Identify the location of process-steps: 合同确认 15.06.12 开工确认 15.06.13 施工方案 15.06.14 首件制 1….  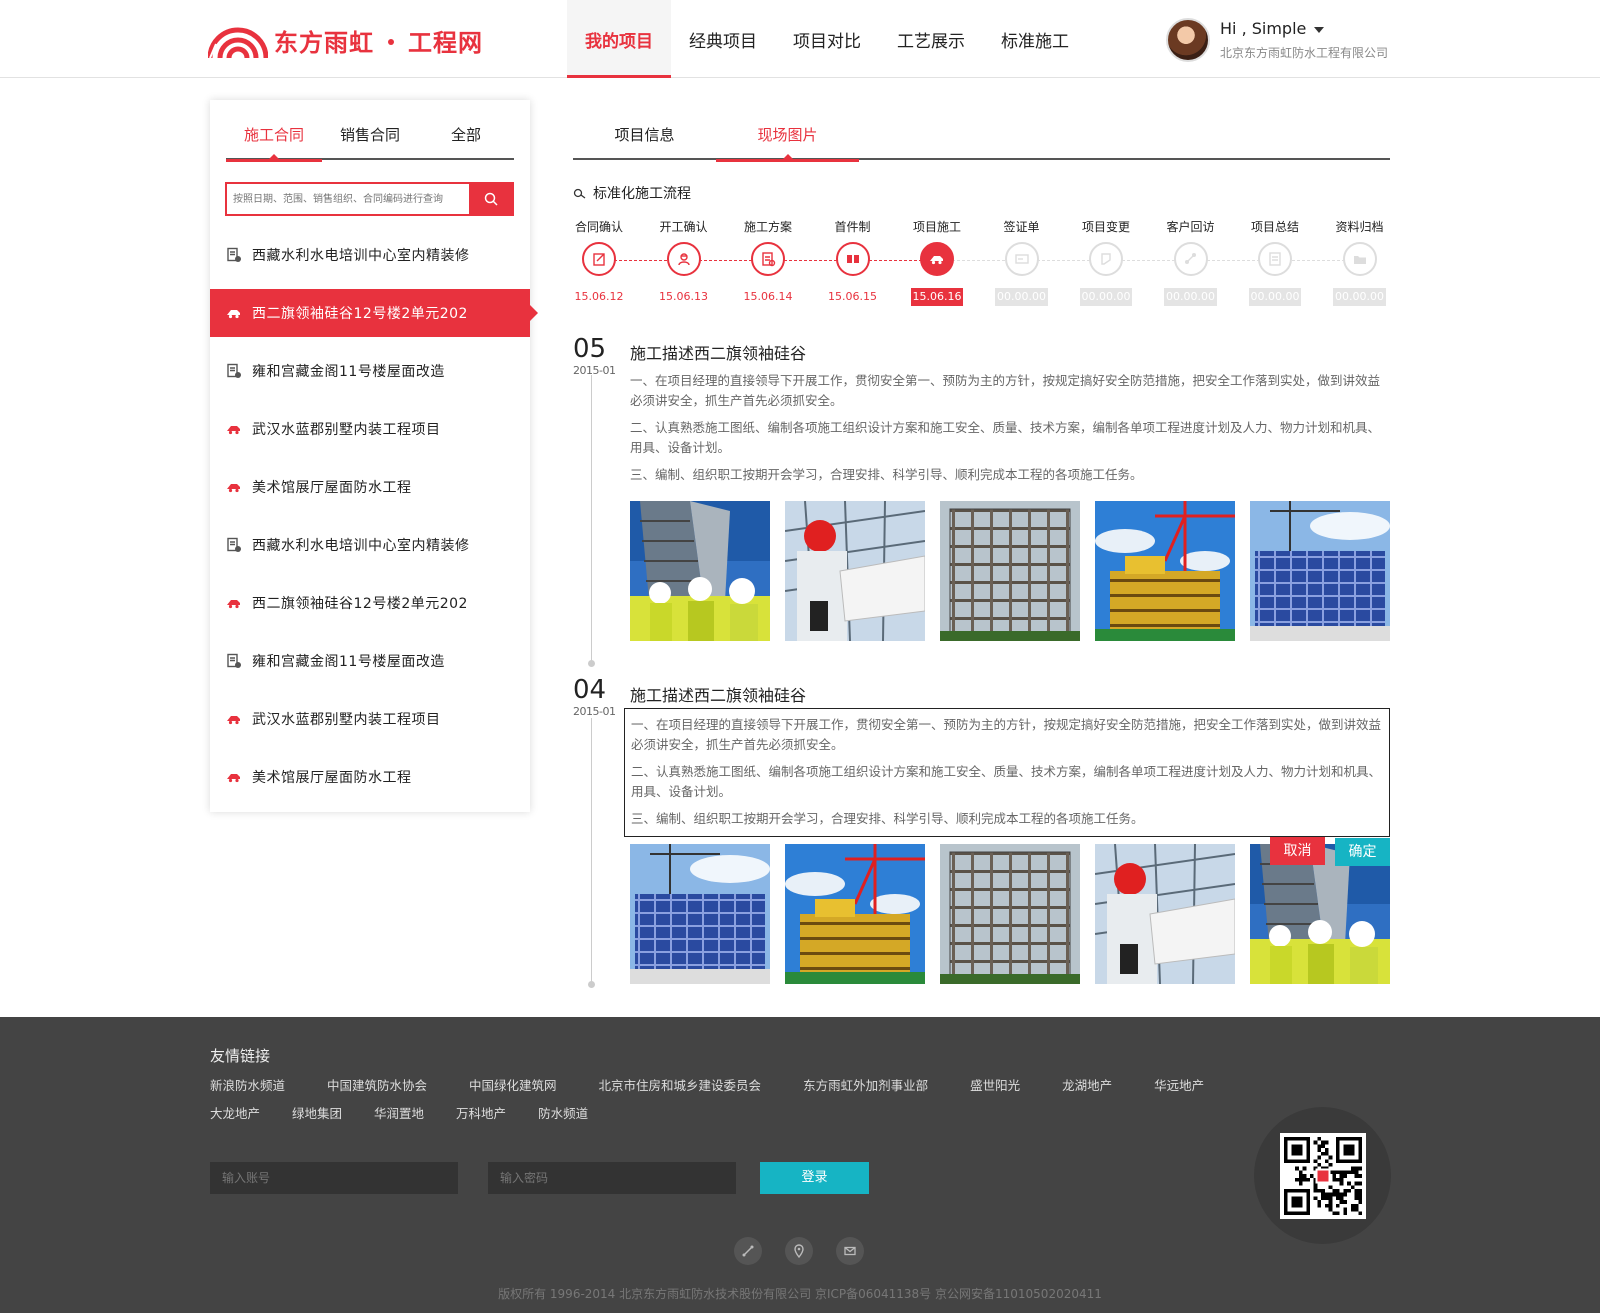
(983, 263).